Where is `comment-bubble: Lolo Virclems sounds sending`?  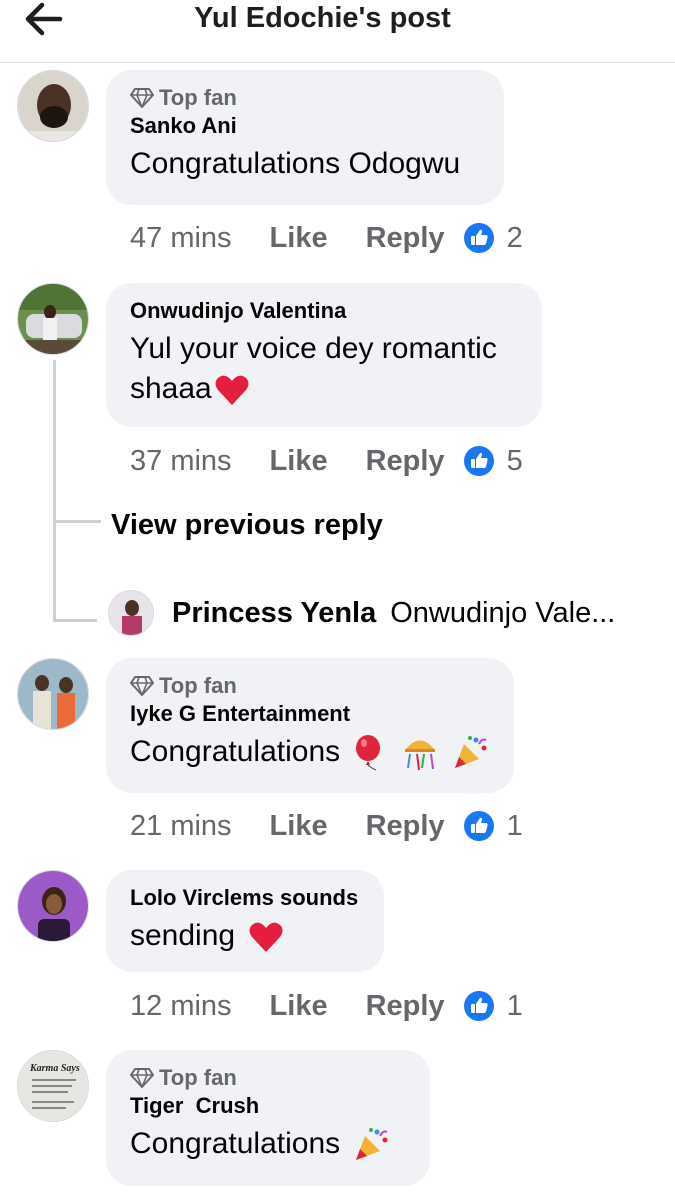 comment-bubble: Lolo Virclems sounds sending is located at coordinates (245, 921).